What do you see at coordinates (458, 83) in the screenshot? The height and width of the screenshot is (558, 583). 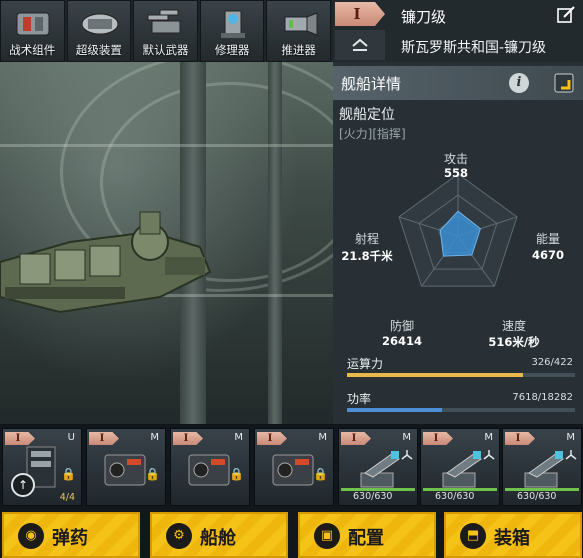 I see `panel-header: 舰船详情 i` at bounding box center [458, 83].